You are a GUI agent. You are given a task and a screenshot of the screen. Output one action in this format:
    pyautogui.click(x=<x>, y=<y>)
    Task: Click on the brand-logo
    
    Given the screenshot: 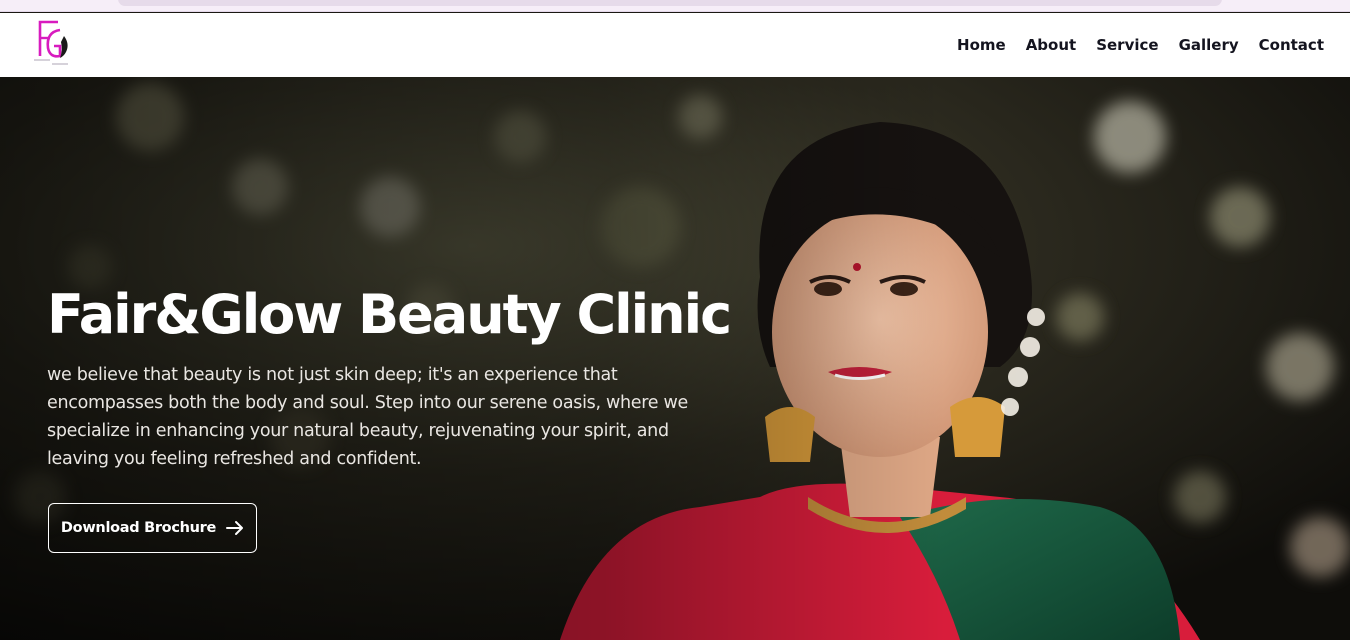 What is the action you would take?
    pyautogui.click(x=51, y=43)
    